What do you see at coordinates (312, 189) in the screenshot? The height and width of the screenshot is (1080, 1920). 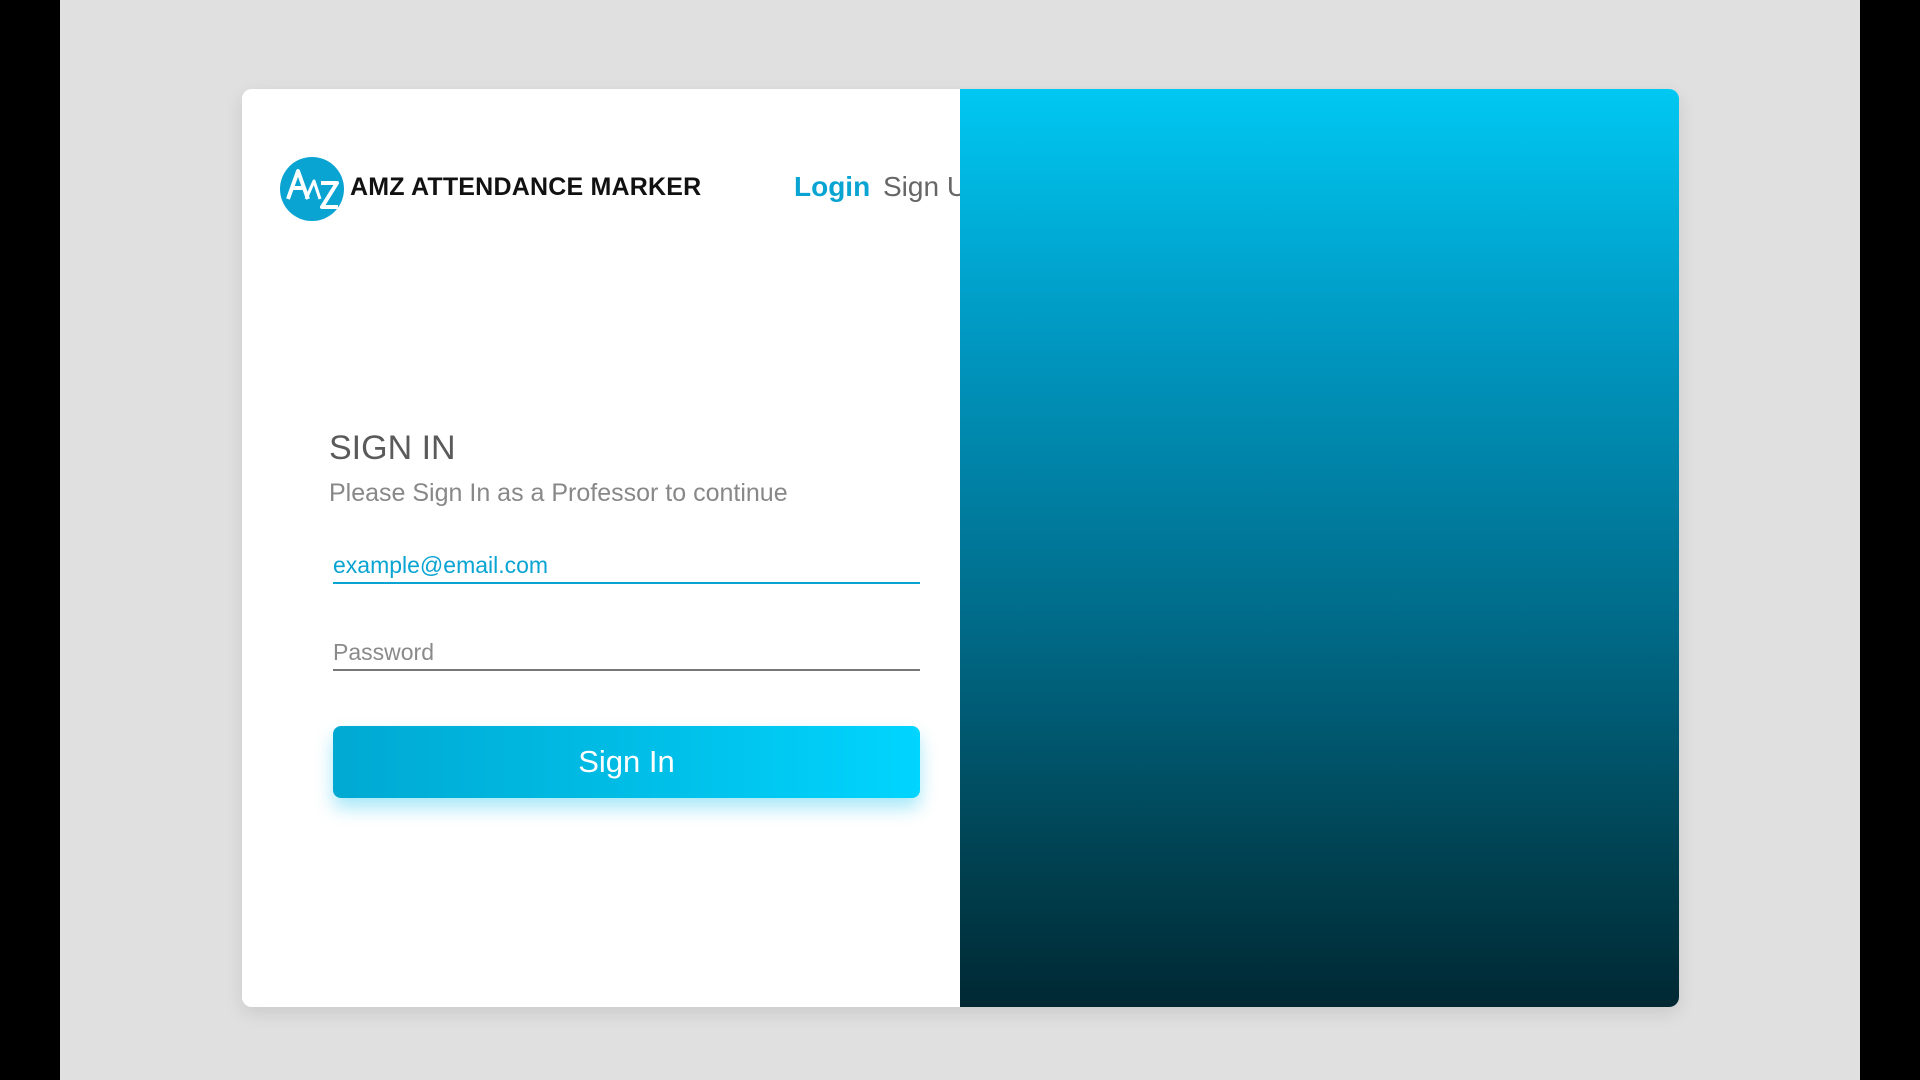 I see `amz-logo-icon` at bounding box center [312, 189].